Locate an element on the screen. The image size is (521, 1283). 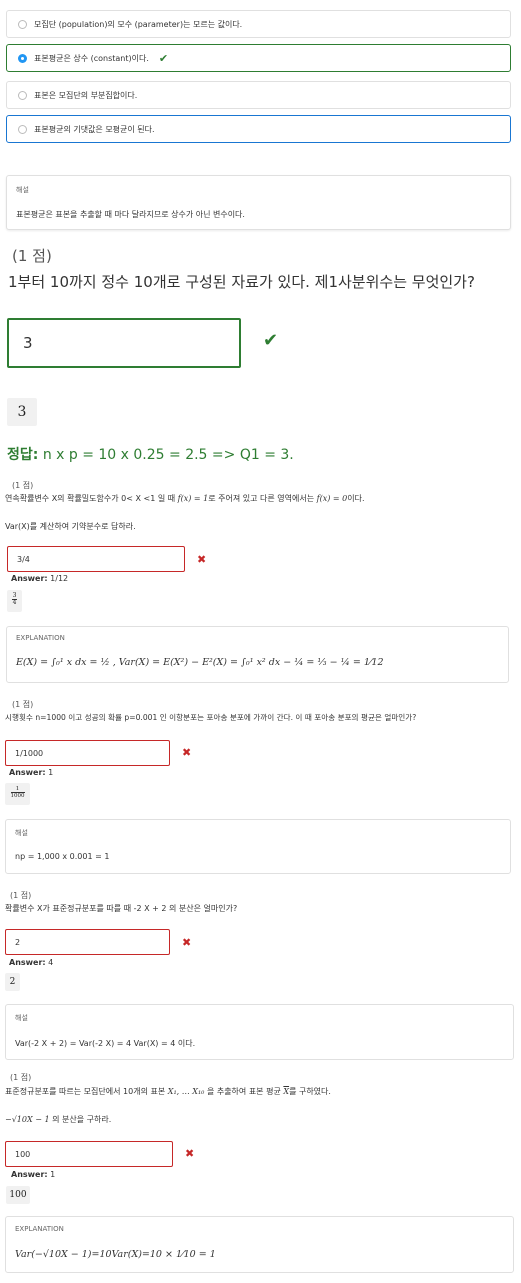
rendered-answer: 34 is located at coordinates (14, 601).